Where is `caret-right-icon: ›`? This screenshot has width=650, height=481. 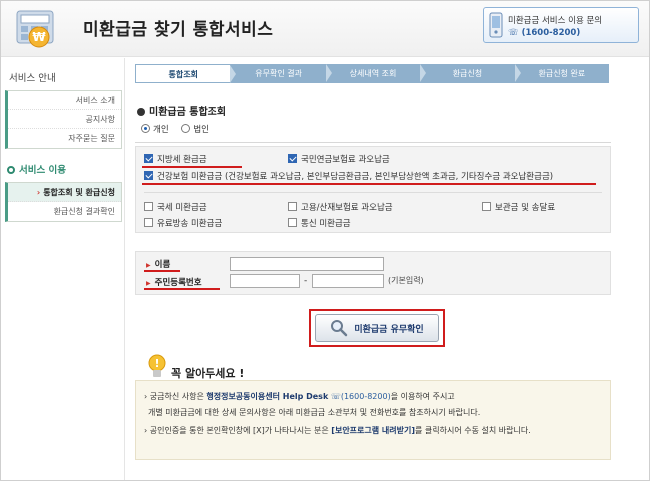
caret-right-icon: › is located at coordinates (38, 192).